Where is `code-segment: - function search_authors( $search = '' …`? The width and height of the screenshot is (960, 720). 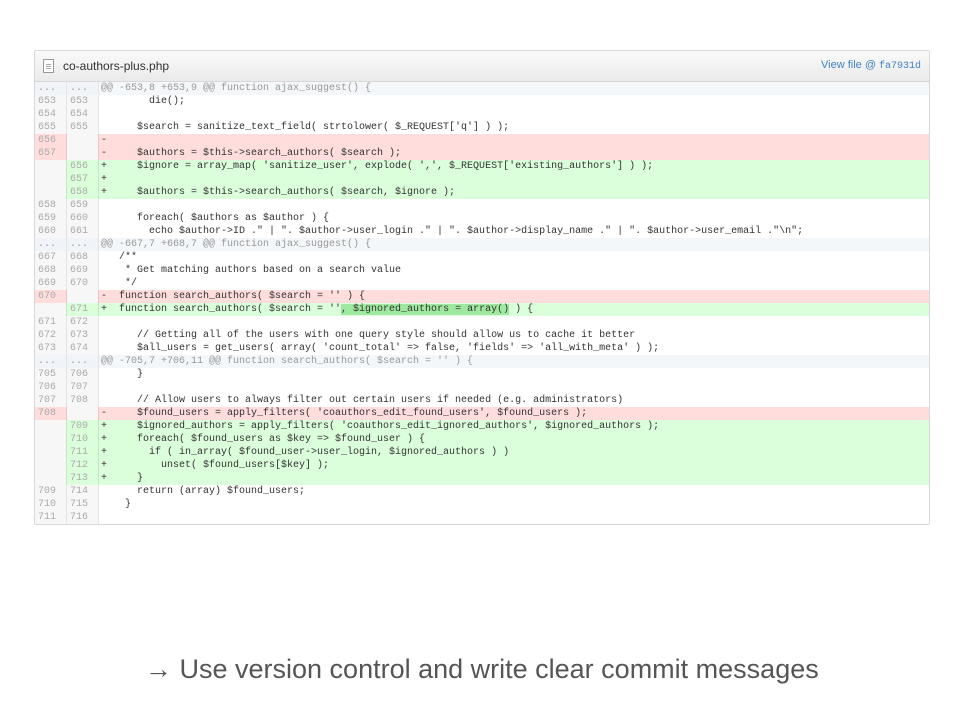
code-segment: - function search_authors( $search = '' … is located at coordinates (233, 296).